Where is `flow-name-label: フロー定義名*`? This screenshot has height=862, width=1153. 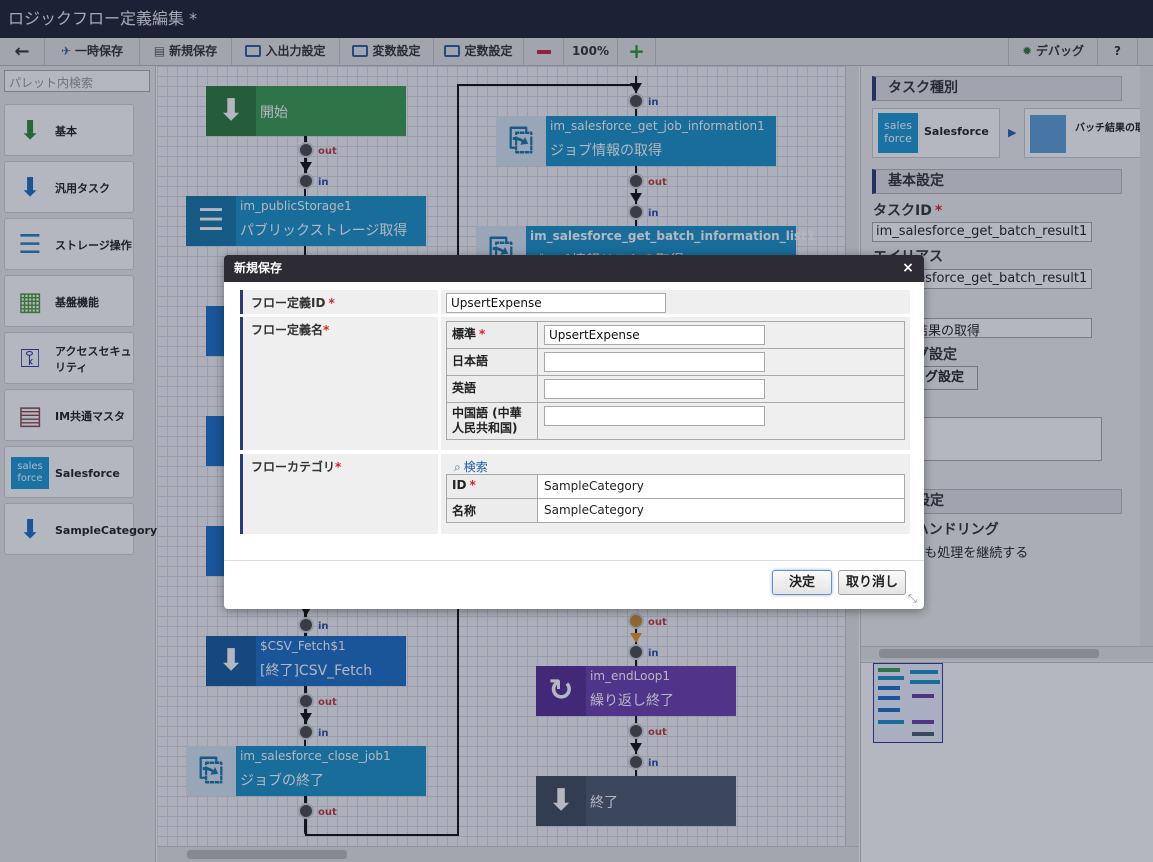
flow-name-label: フロー定義名* is located at coordinates (339, 383).